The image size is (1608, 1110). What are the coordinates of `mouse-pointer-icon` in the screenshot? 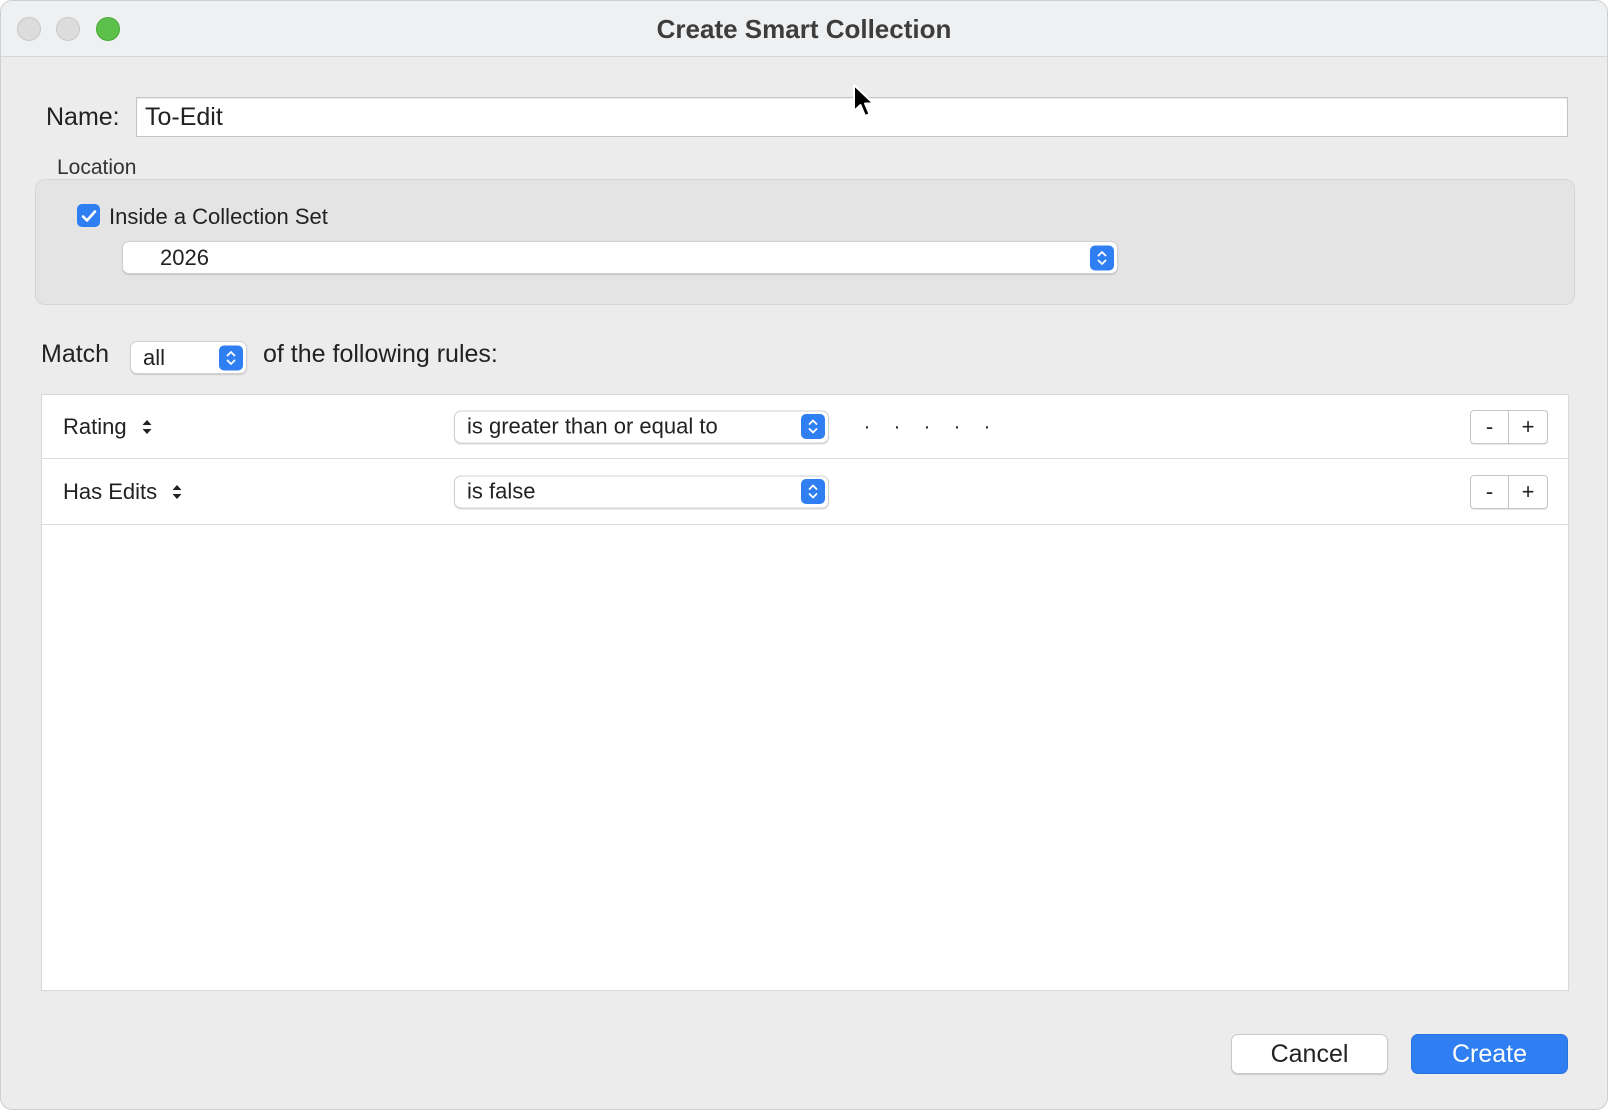 It's located at (864, 100).